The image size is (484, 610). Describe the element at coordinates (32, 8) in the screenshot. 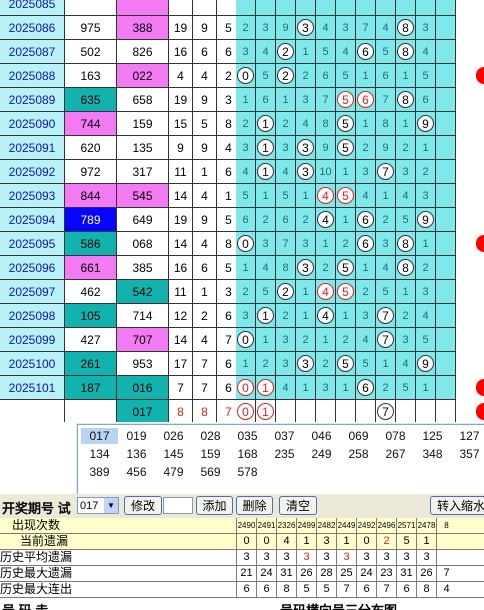

I see `period-cell: 2025085` at that location.